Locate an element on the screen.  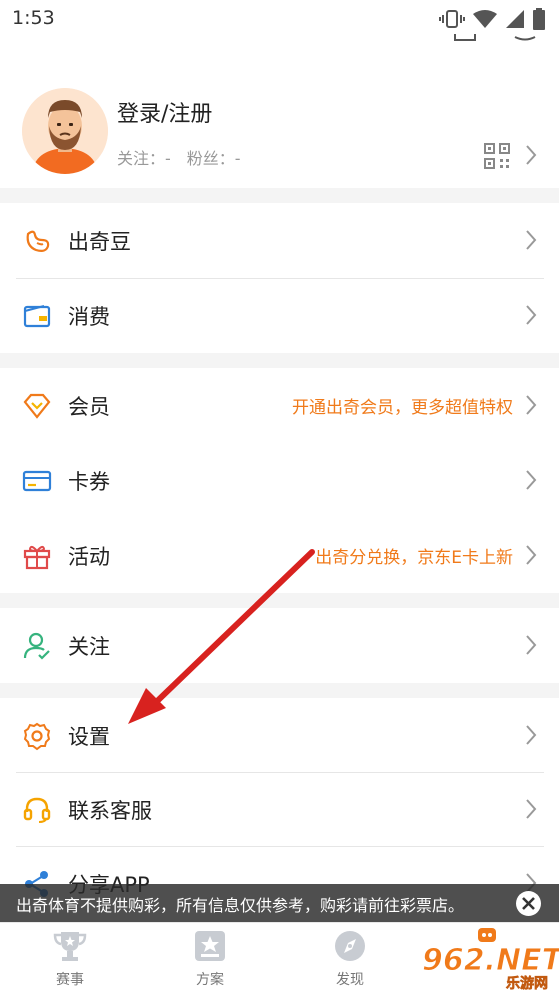
menu-item-coins: 出奇豆 is located at coordinates (279, 240).